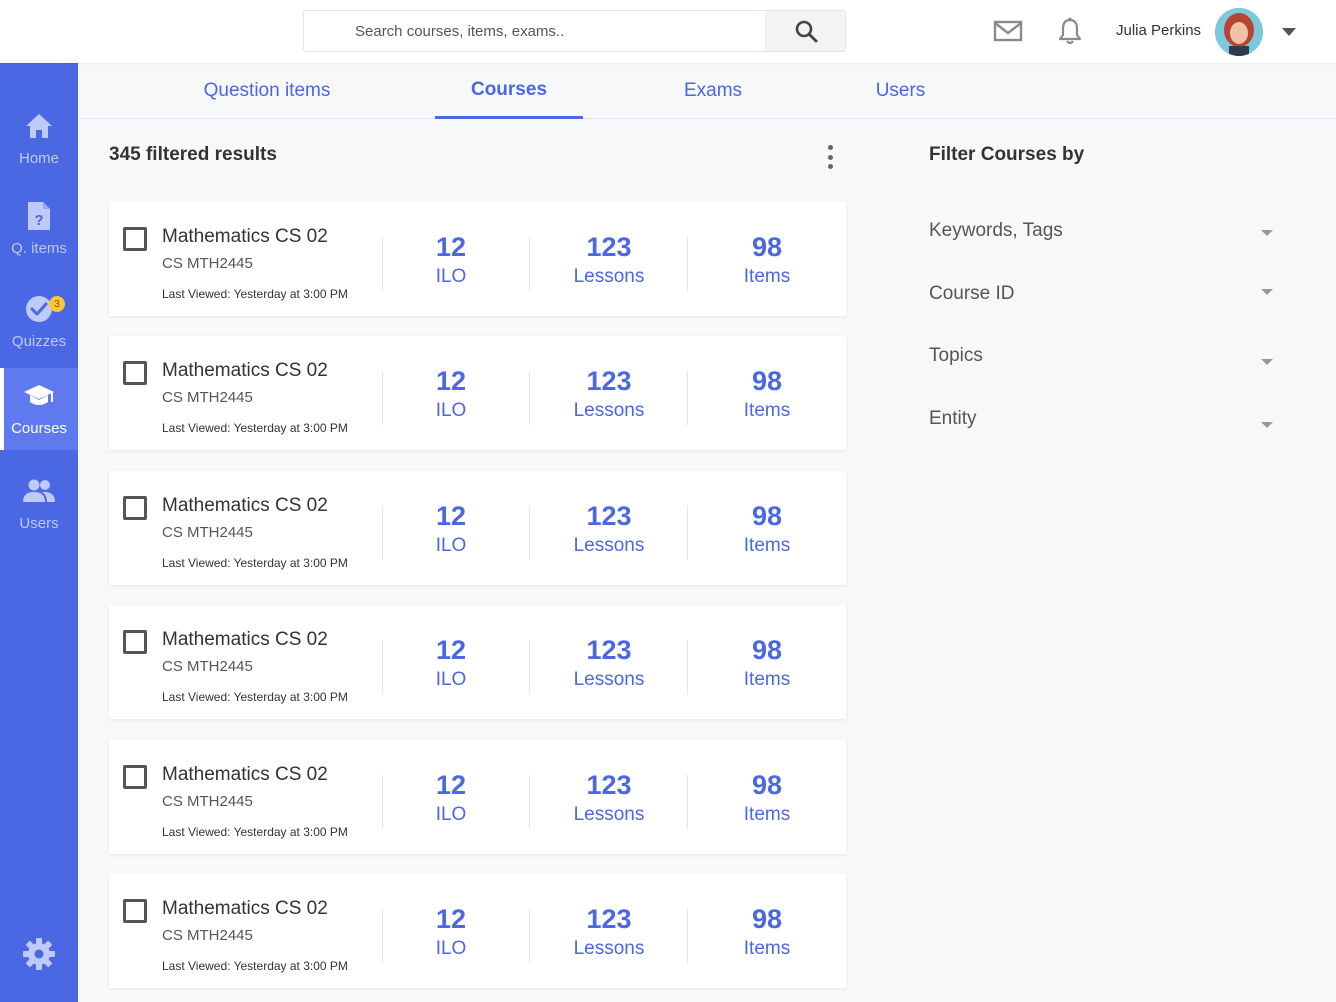  What do you see at coordinates (39, 956) in the screenshot?
I see `settings-button` at bounding box center [39, 956].